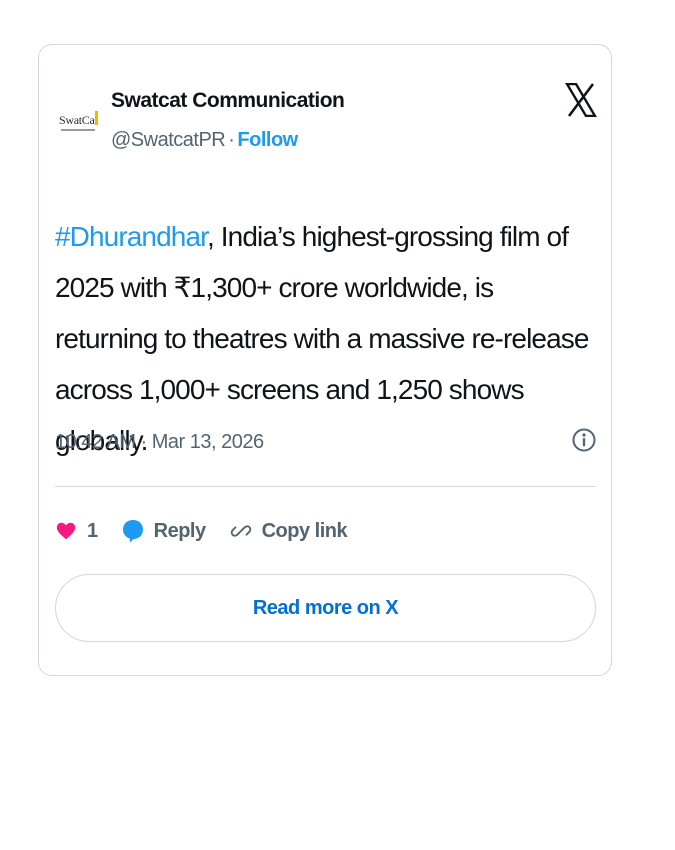  What do you see at coordinates (267, 140) in the screenshot?
I see `follow-button: Follow` at bounding box center [267, 140].